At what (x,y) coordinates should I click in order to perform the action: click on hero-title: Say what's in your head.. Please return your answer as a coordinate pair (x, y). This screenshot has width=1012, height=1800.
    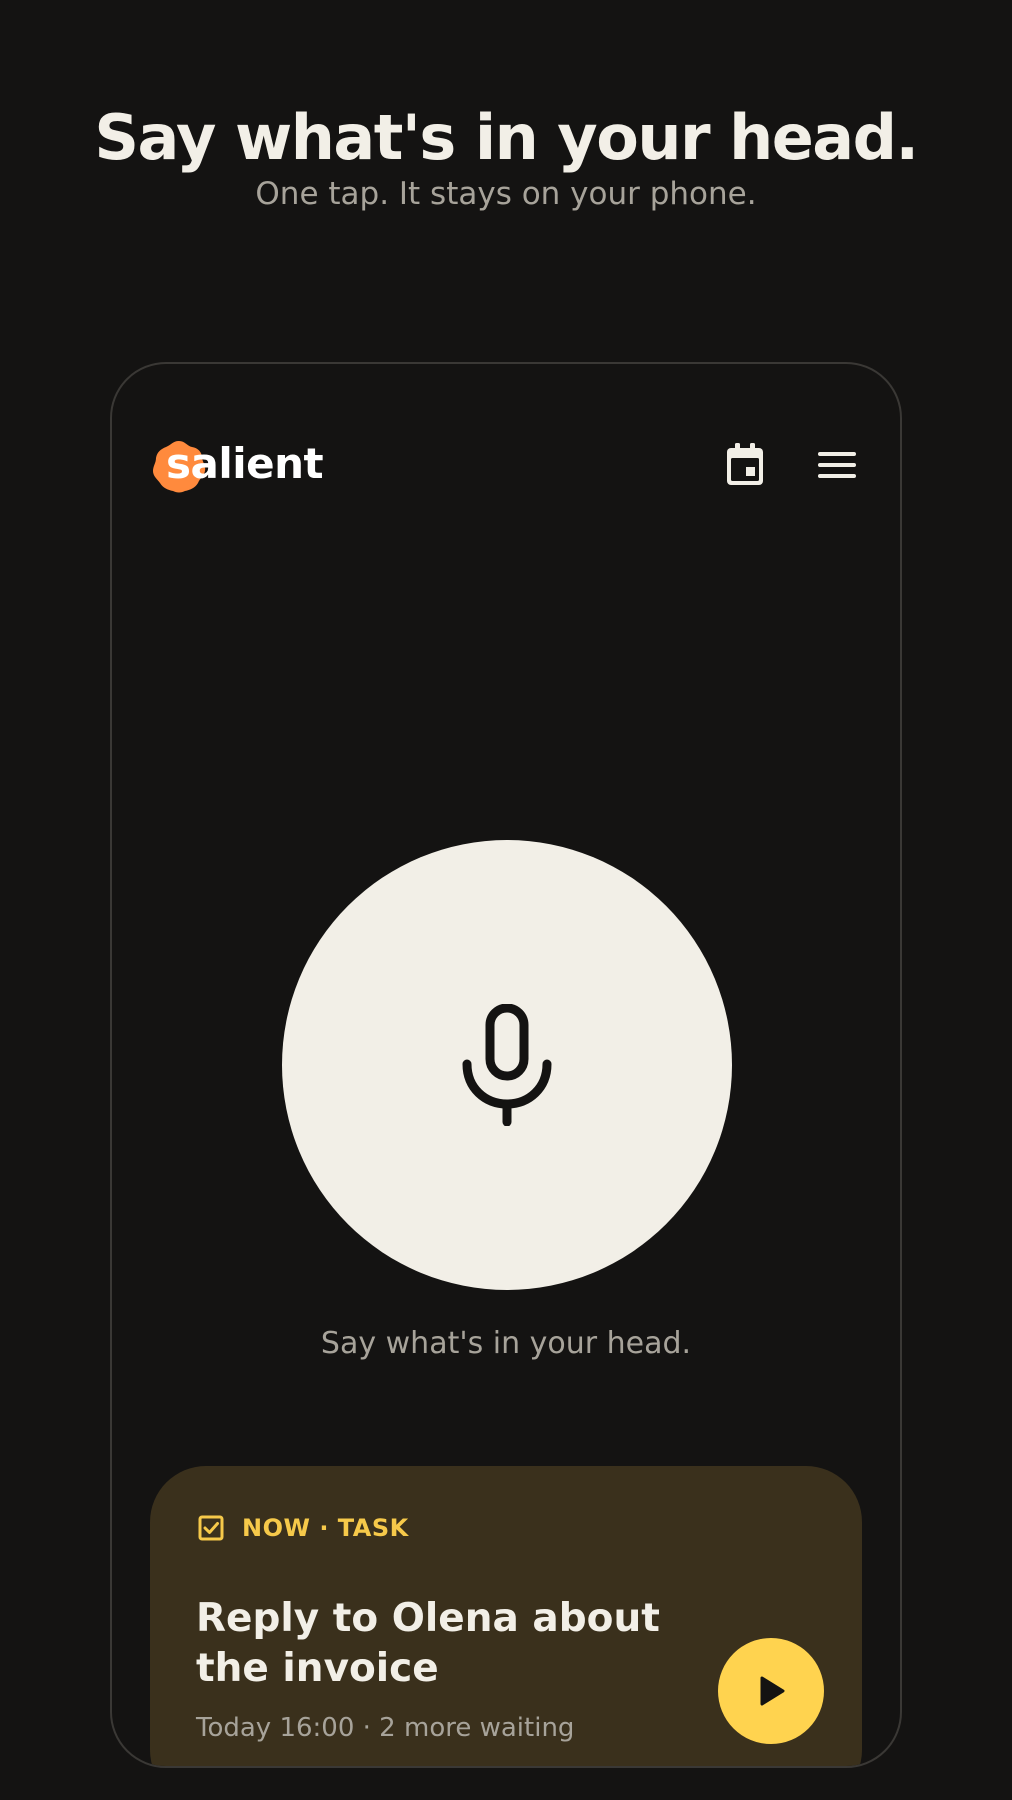
    Looking at the image, I should click on (506, 137).